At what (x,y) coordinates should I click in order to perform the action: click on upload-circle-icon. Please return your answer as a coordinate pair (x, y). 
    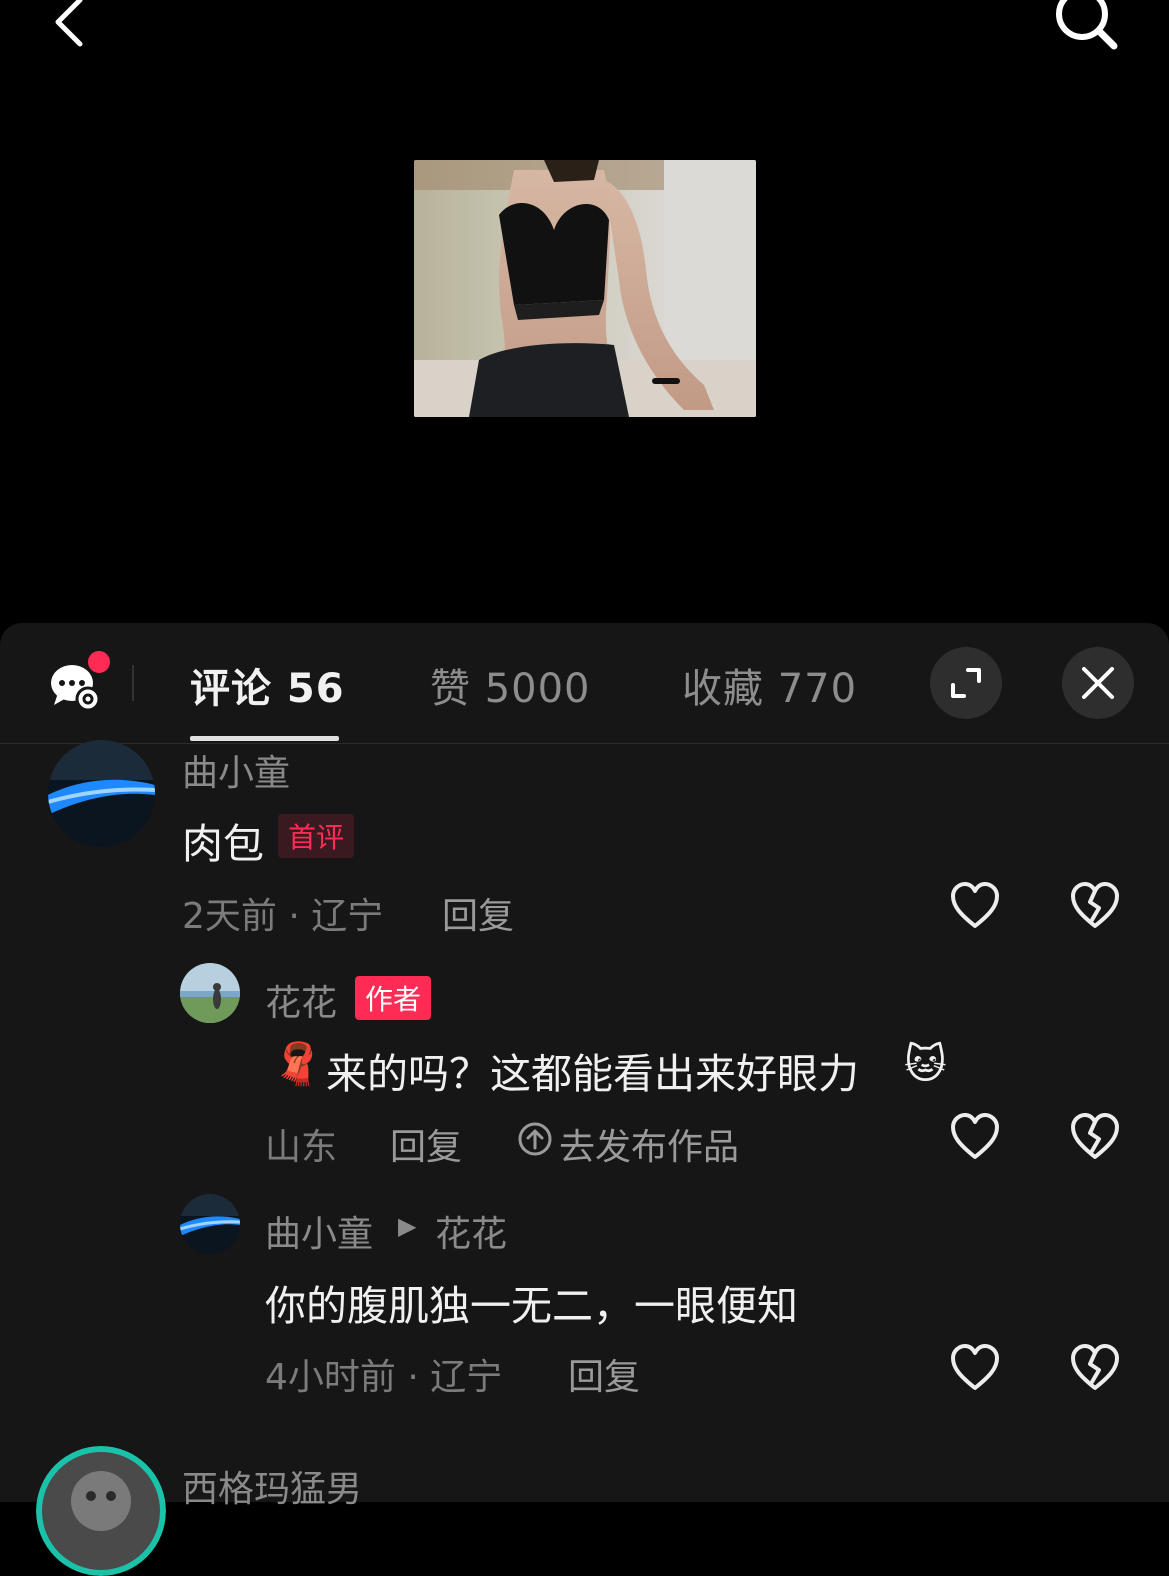
    Looking at the image, I should click on (535, 1139).